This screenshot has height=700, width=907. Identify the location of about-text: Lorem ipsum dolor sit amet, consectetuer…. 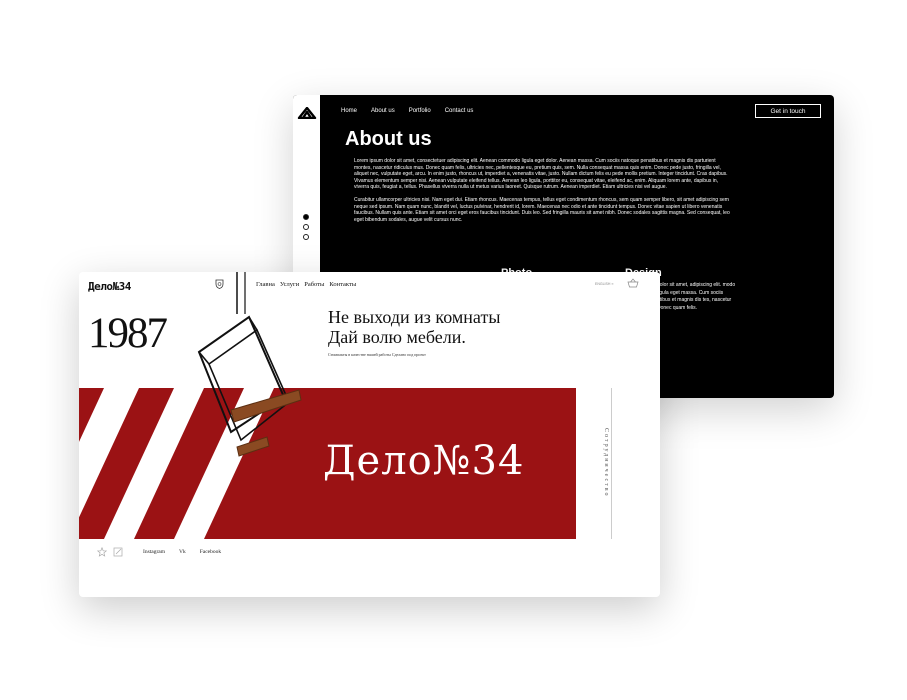
(543, 193).